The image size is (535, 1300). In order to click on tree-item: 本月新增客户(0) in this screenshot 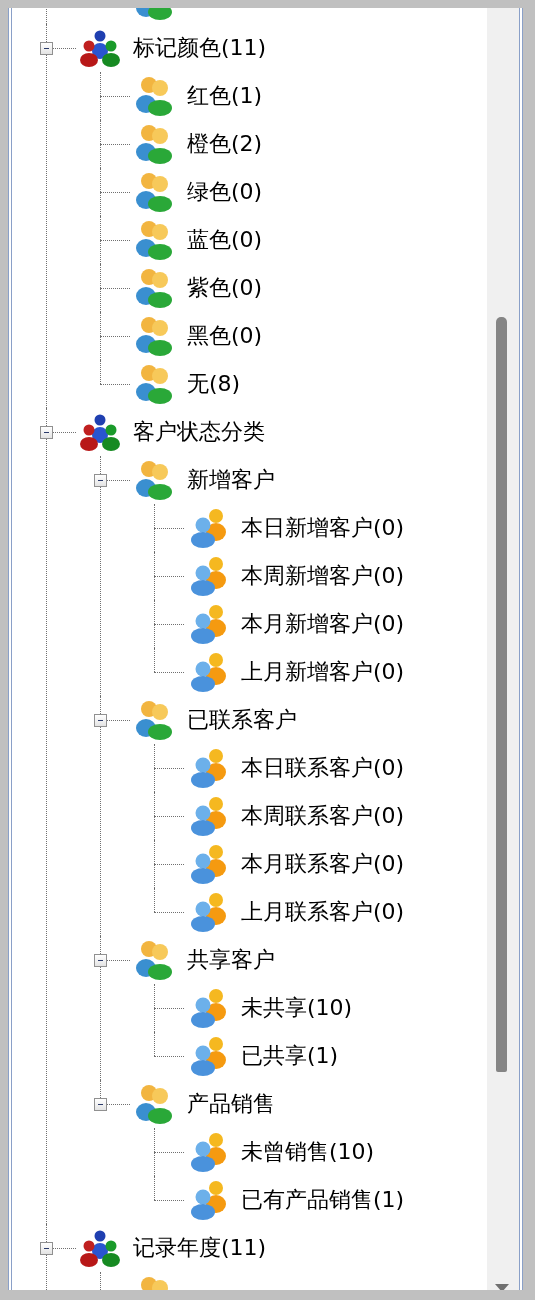, I will do `click(323, 624)`.